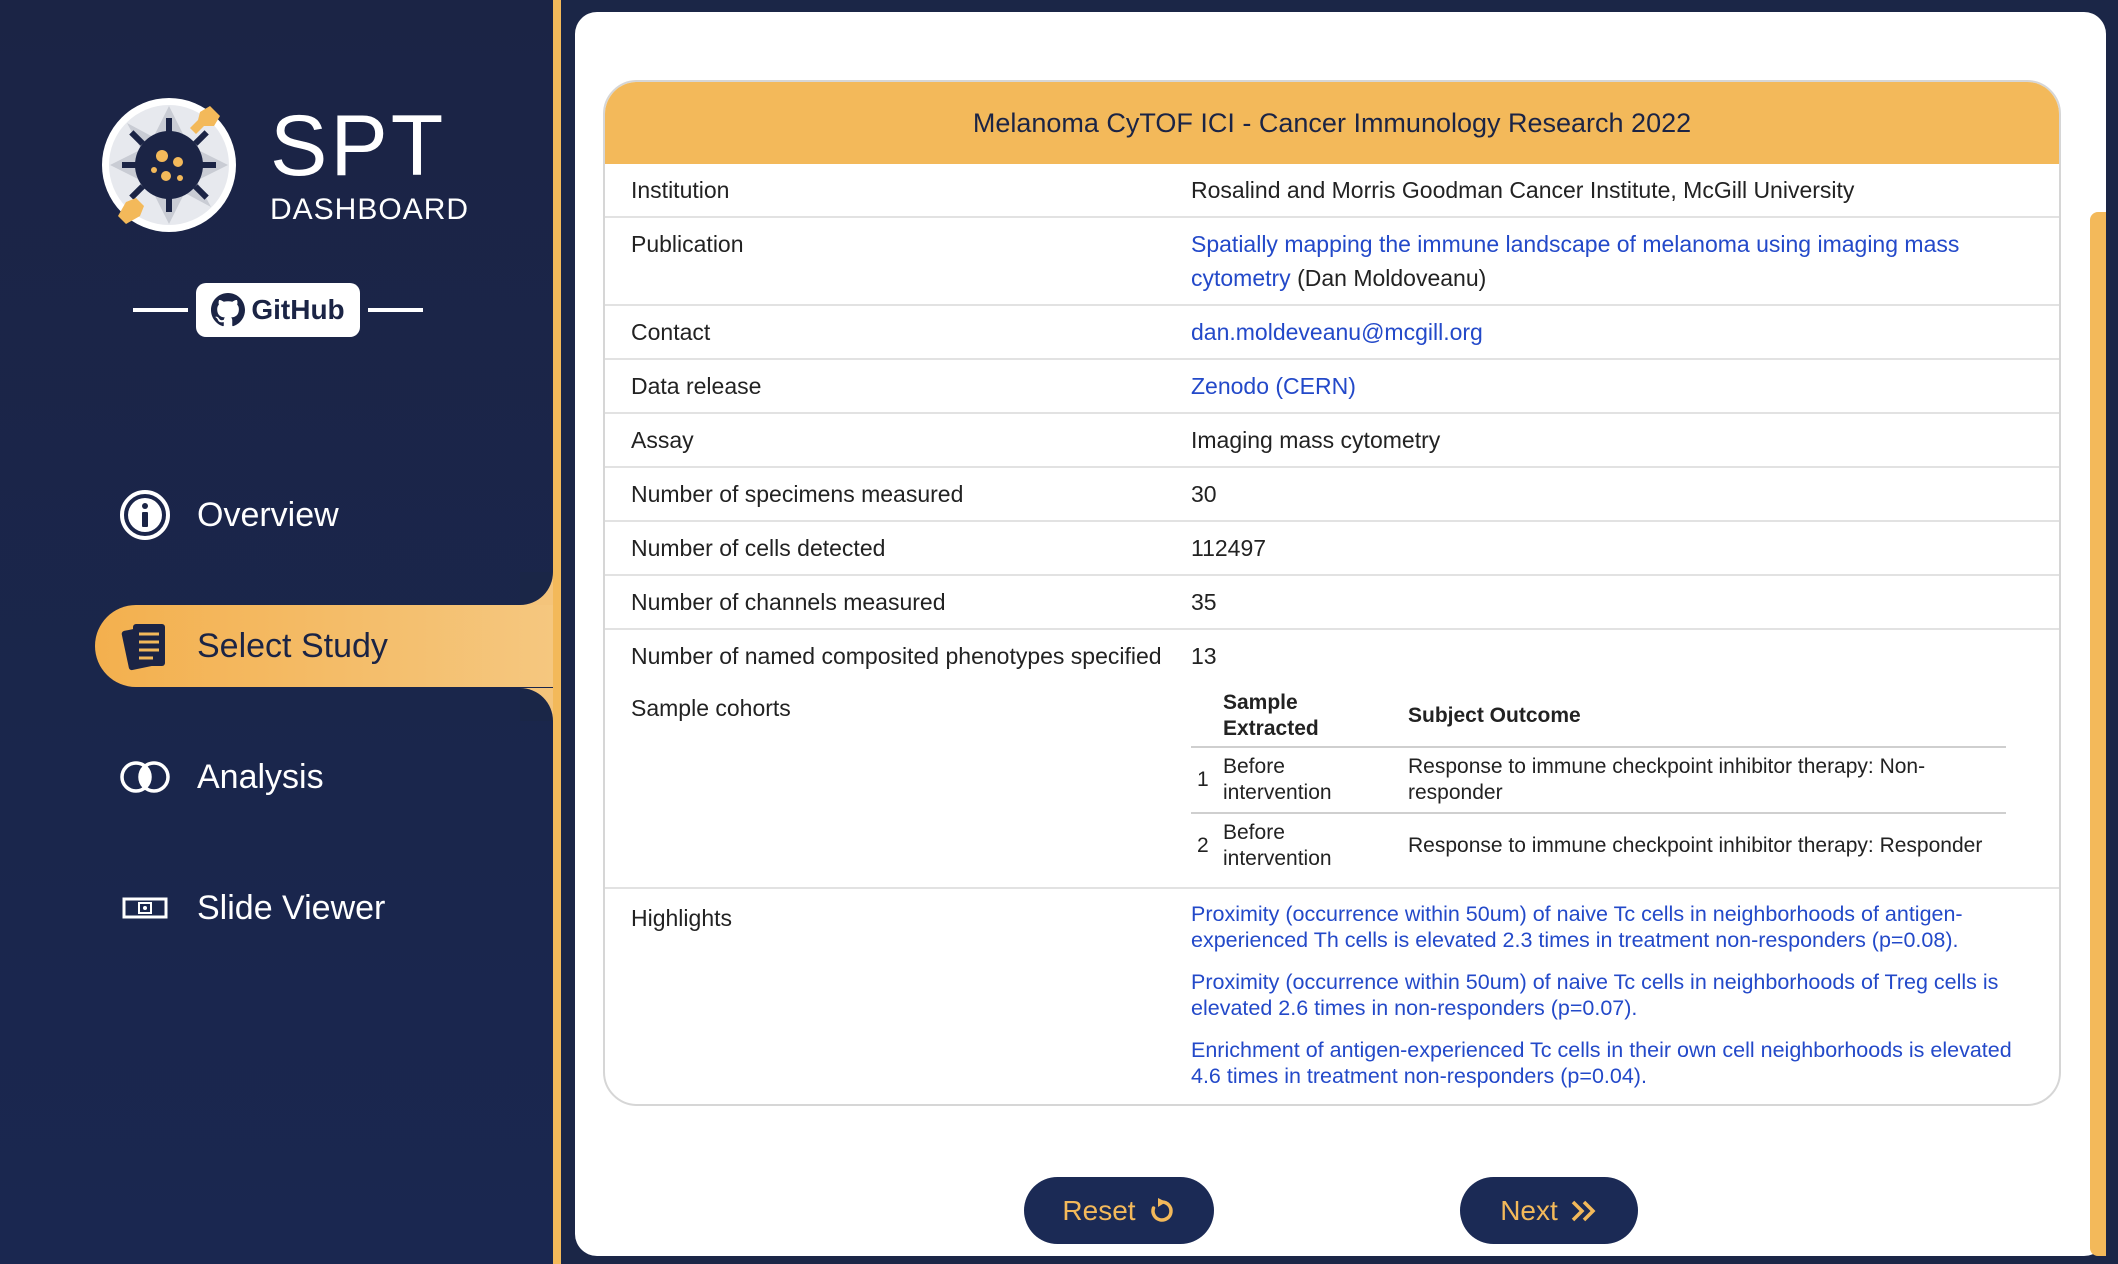 The image size is (2118, 1264). I want to click on channels-value: 35, so click(1204, 602).